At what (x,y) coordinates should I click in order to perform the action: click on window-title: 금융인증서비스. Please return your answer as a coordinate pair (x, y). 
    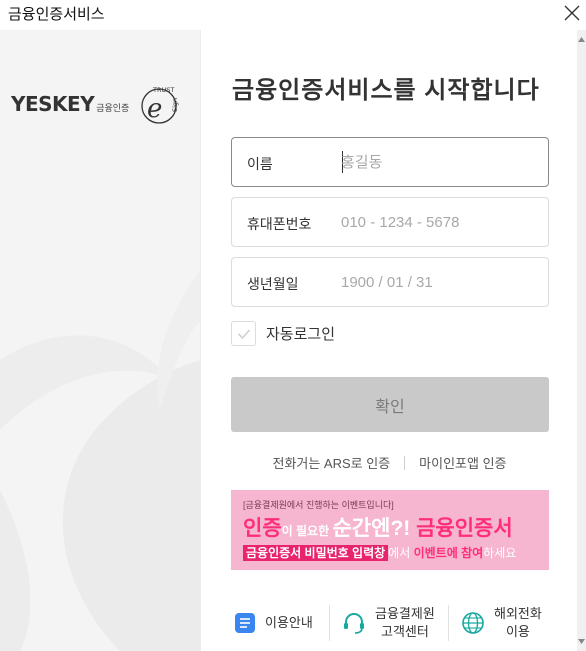
    Looking at the image, I should click on (56, 14).